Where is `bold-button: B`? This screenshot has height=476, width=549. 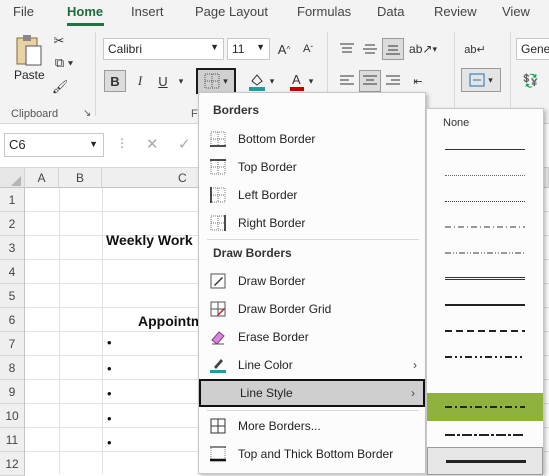 bold-button: B is located at coordinates (115, 81).